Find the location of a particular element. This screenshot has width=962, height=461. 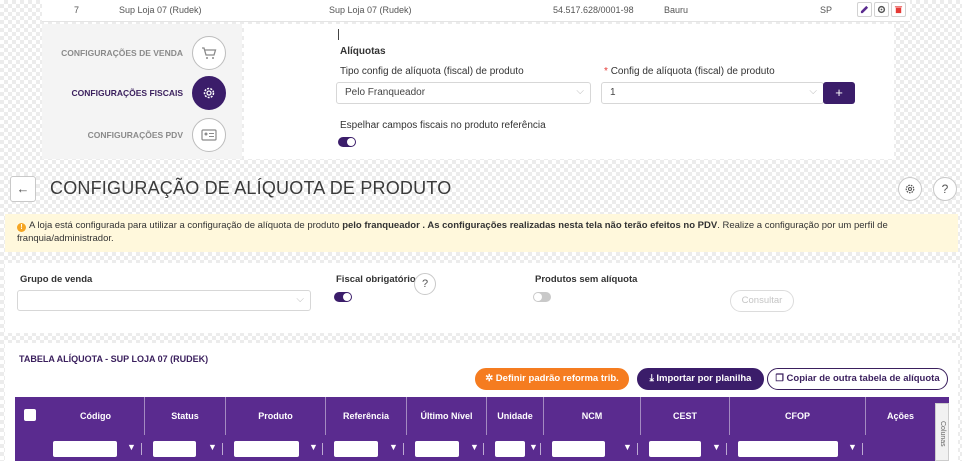

grupo-venda-select: ⌵ is located at coordinates (164, 300).